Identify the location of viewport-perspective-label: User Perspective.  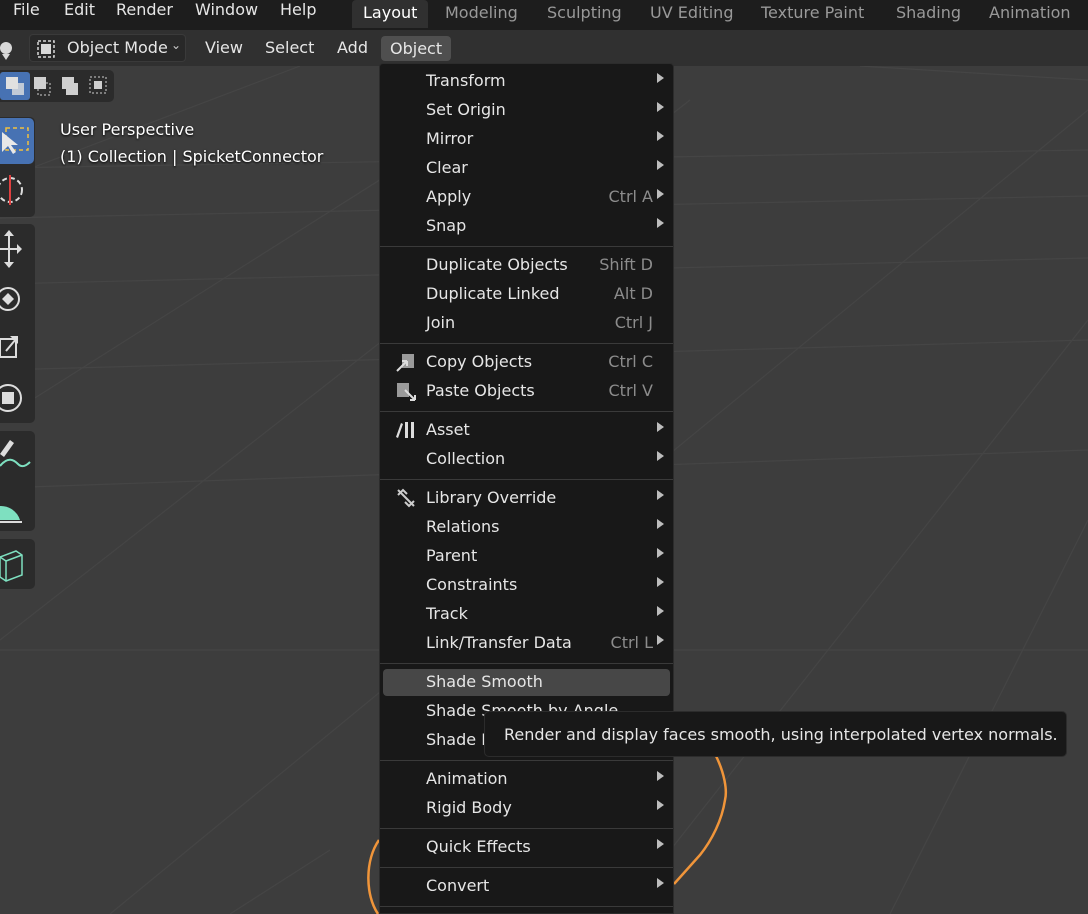
(127, 129).